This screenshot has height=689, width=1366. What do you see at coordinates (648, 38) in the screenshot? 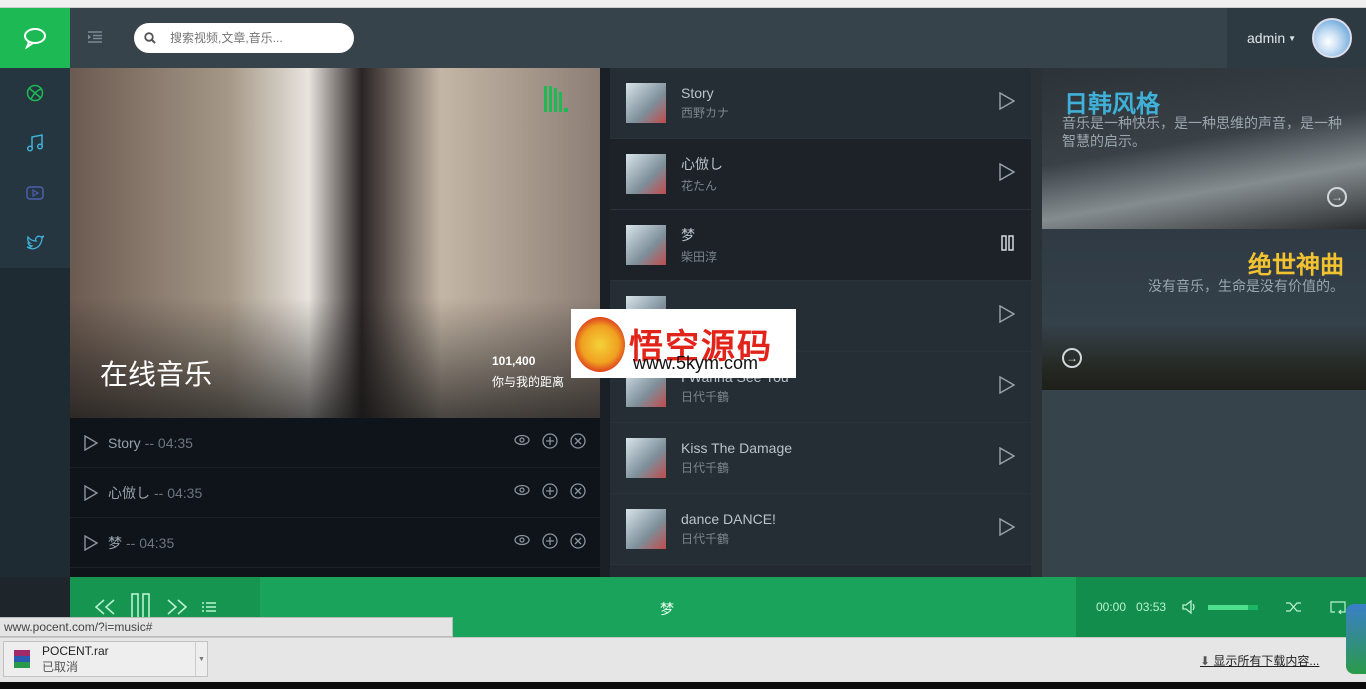
I see `header` at bounding box center [648, 38].